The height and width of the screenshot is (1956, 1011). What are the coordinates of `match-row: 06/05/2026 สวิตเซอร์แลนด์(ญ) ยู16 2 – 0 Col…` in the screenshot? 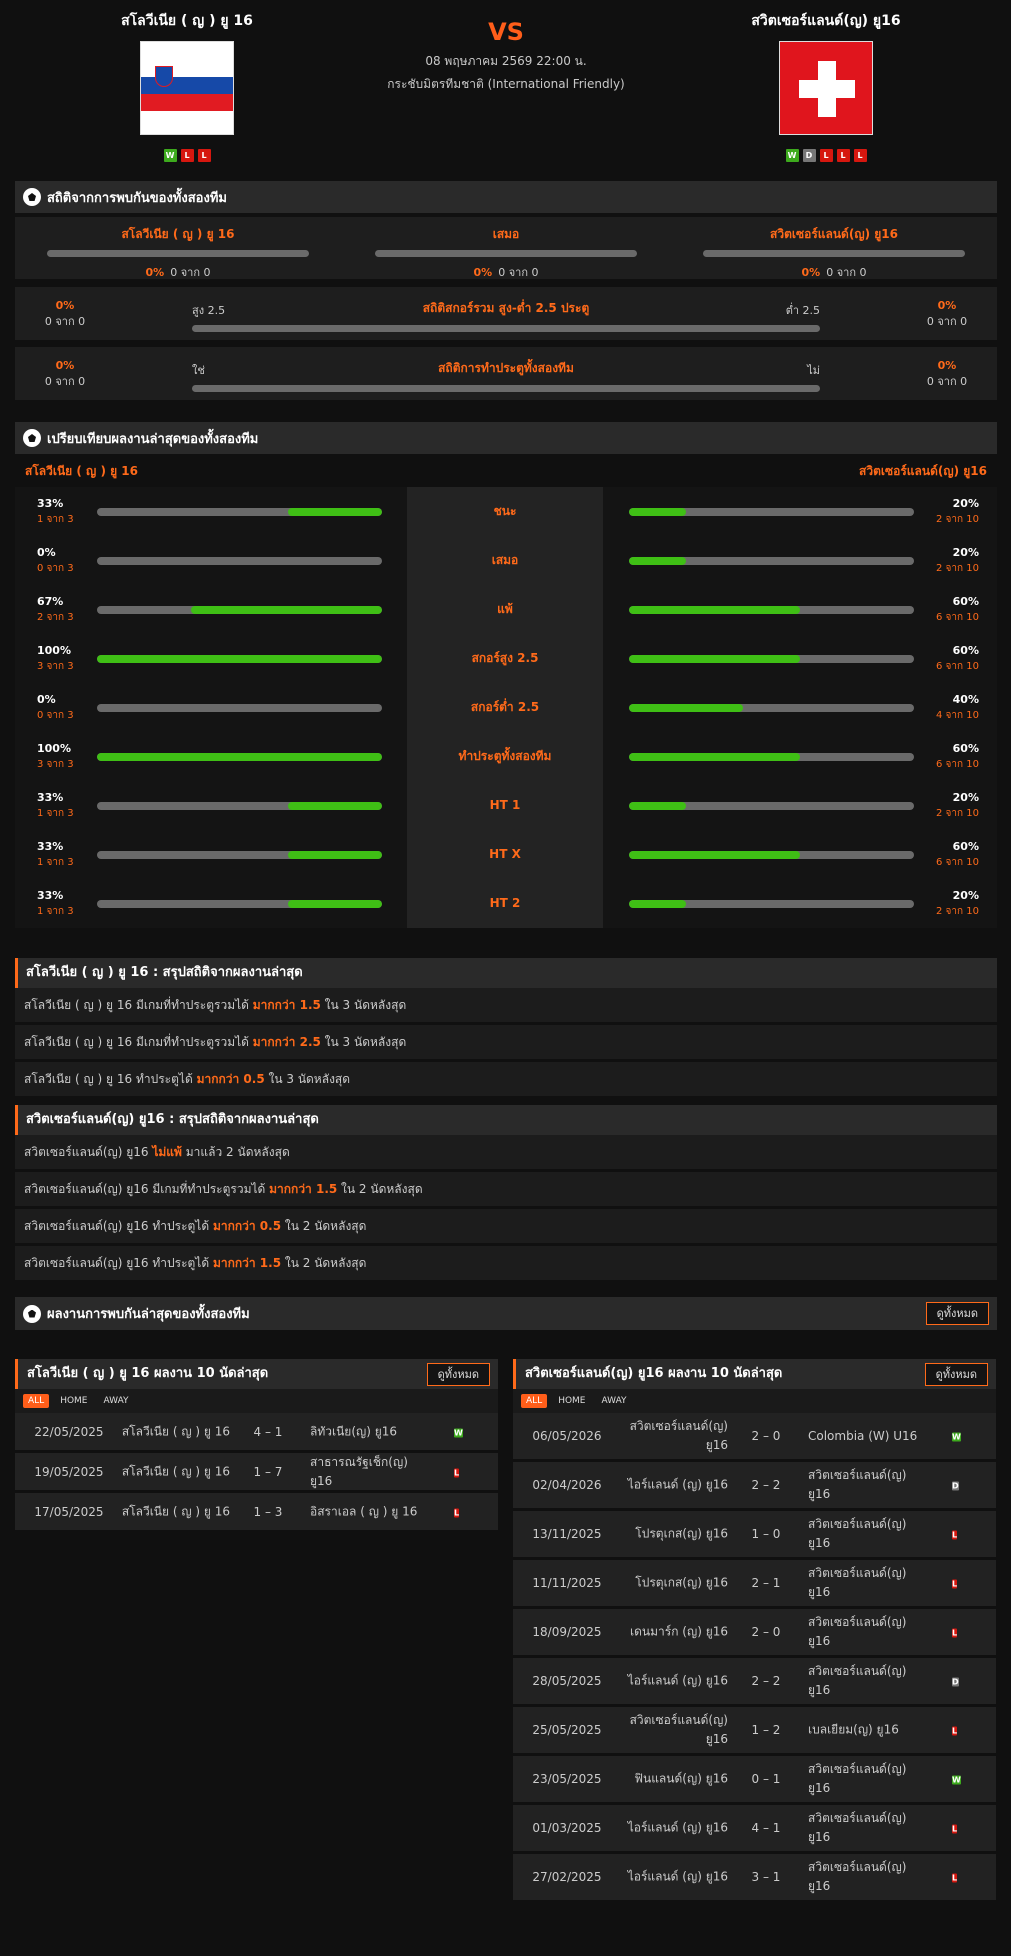 It's located at (754, 1437).